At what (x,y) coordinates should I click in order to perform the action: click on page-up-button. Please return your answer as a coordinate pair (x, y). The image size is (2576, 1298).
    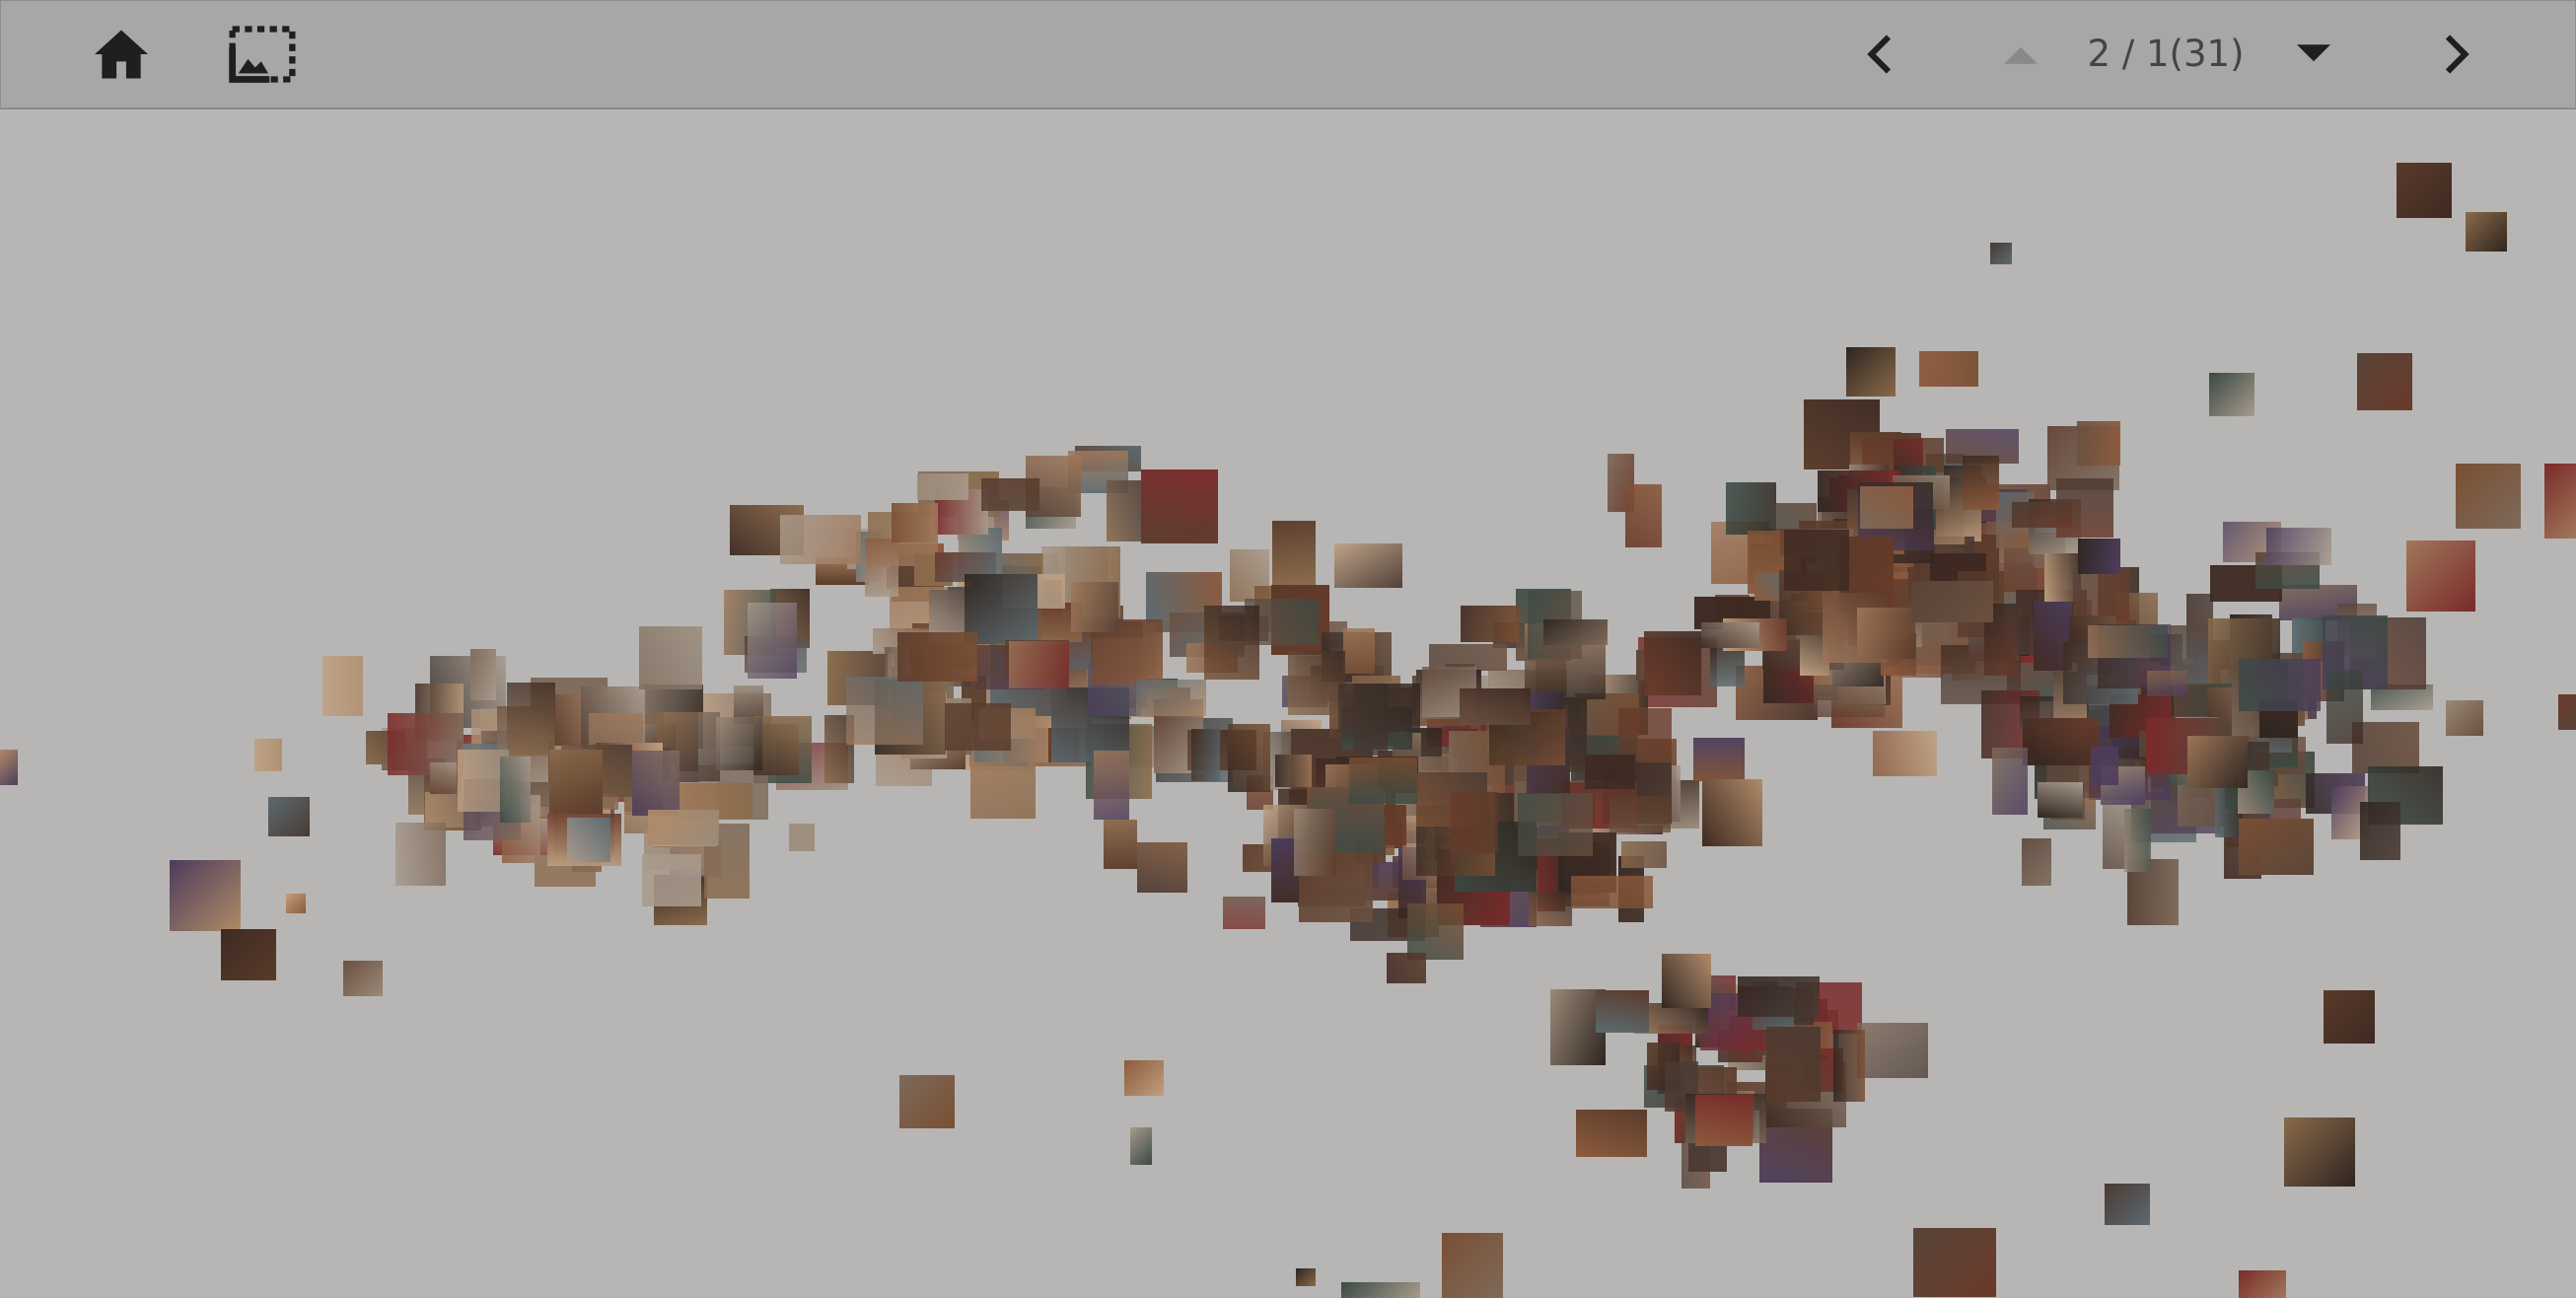
    Looking at the image, I should click on (2021, 55).